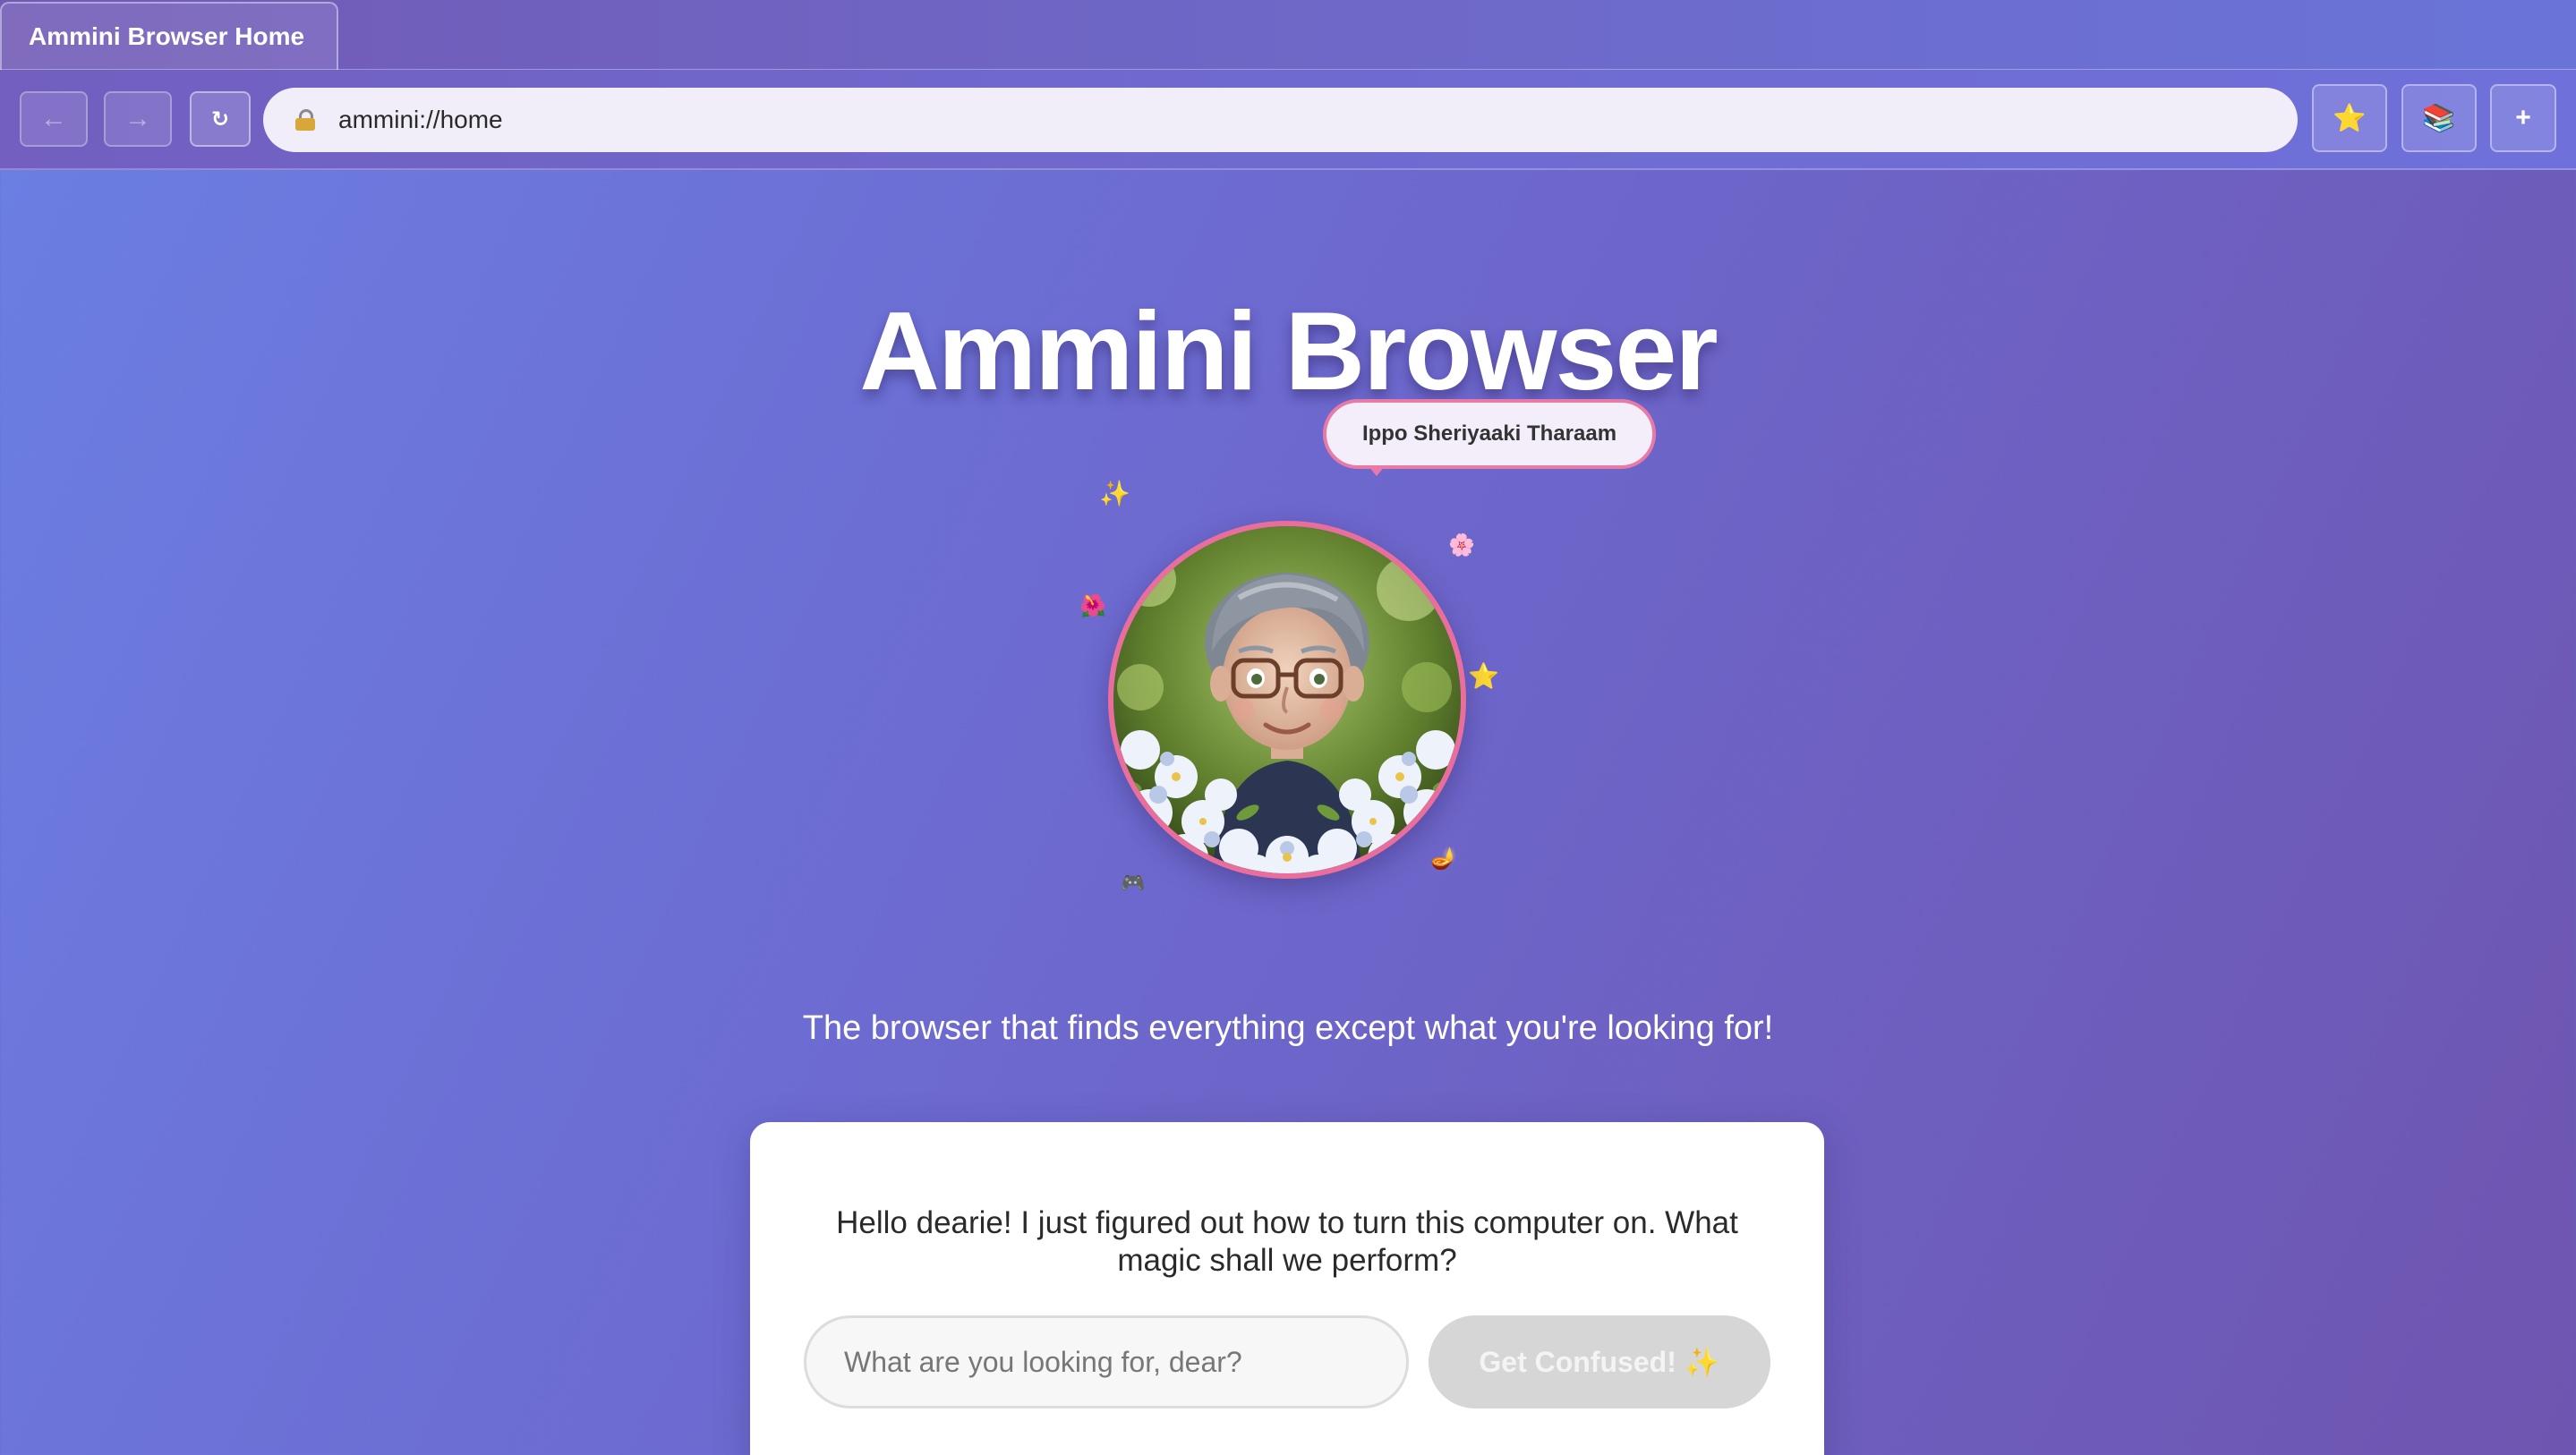  Describe the element at coordinates (1280, 120) in the screenshot. I see `address-bar: ammini://home` at that location.